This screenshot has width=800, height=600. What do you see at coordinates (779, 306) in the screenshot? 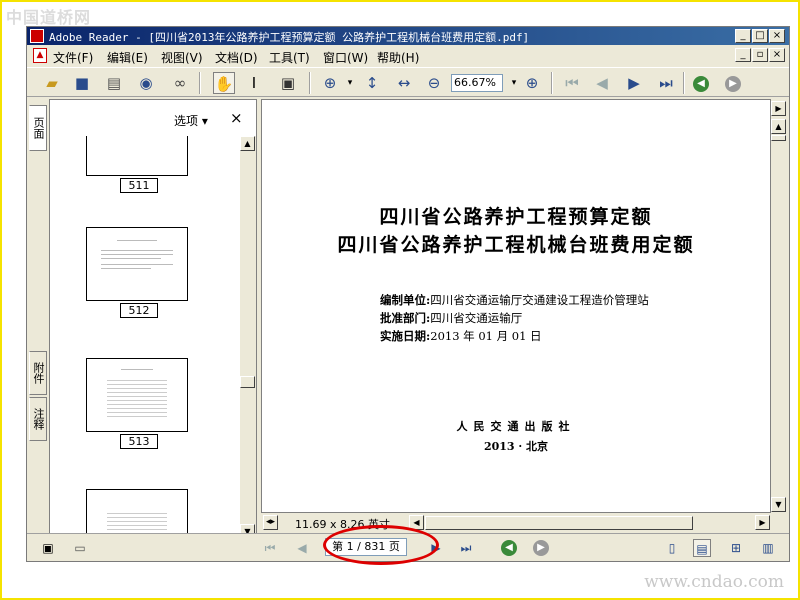
I see `document-scrollbar: ▶ ▲ ▼` at bounding box center [779, 306].